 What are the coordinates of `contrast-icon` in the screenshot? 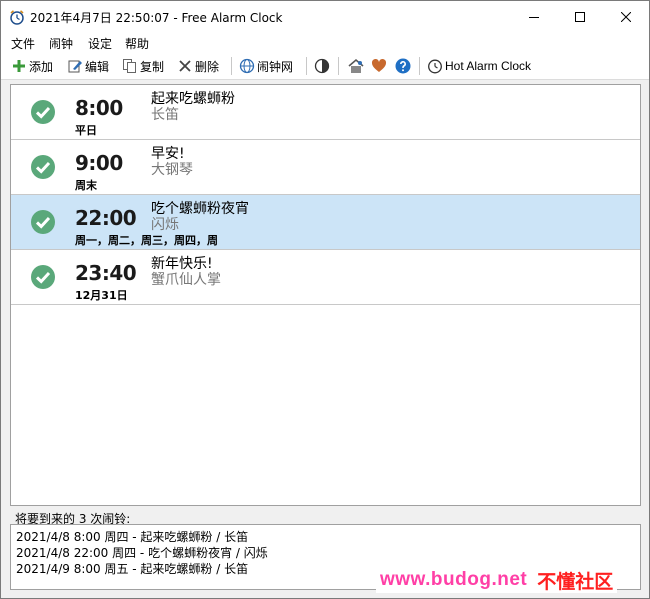 It's located at (322, 66).